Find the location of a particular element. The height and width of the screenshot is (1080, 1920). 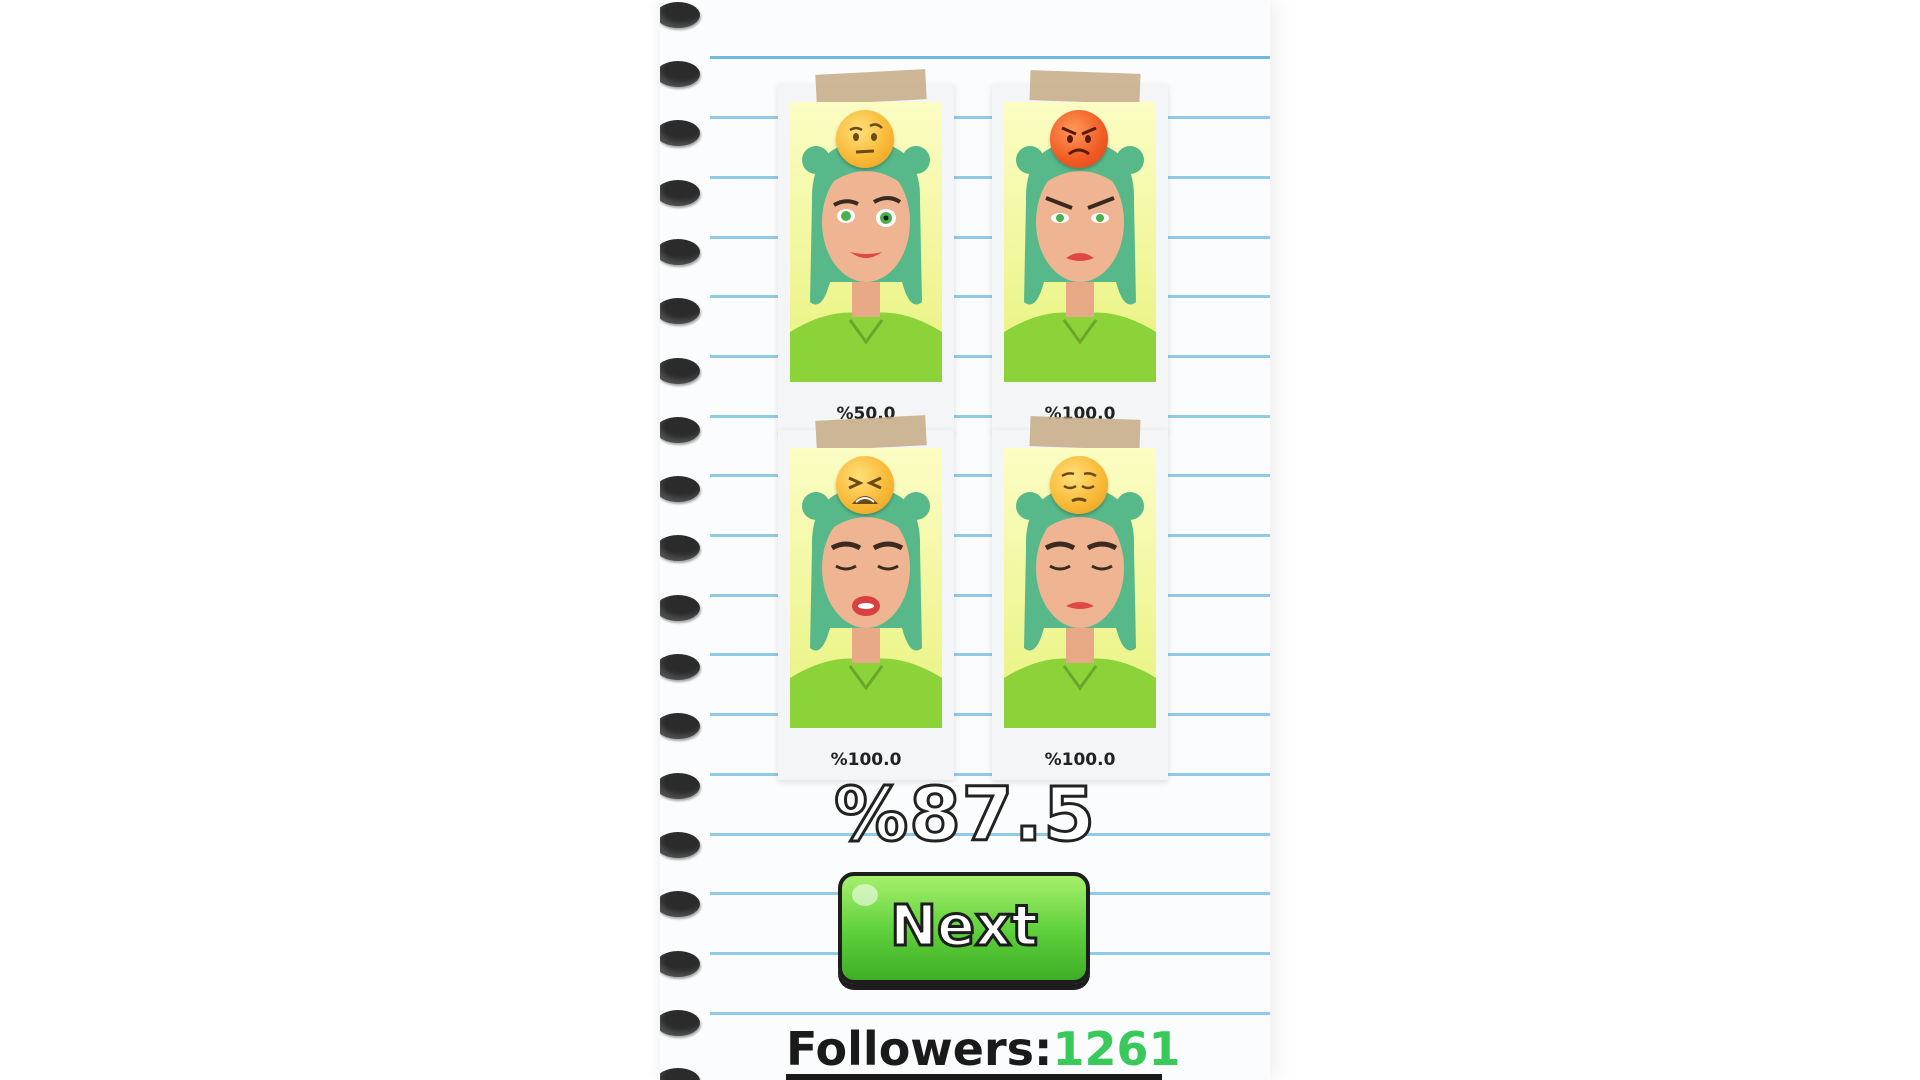

followers-label: Followers: is located at coordinates (919, 1049).